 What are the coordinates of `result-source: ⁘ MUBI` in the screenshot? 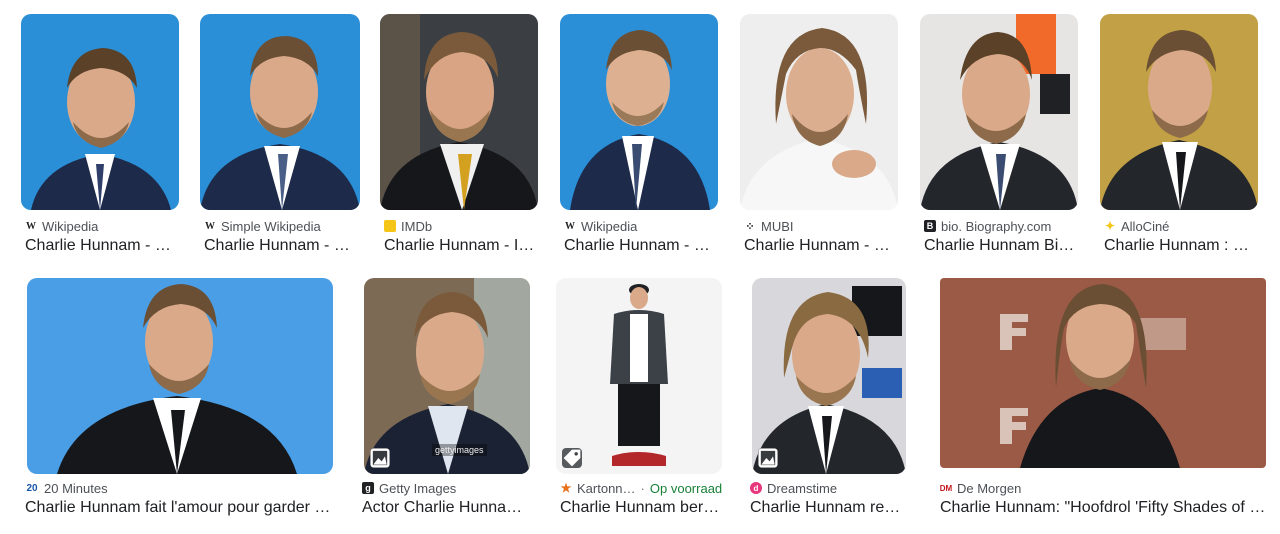 It's located at (769, 226).